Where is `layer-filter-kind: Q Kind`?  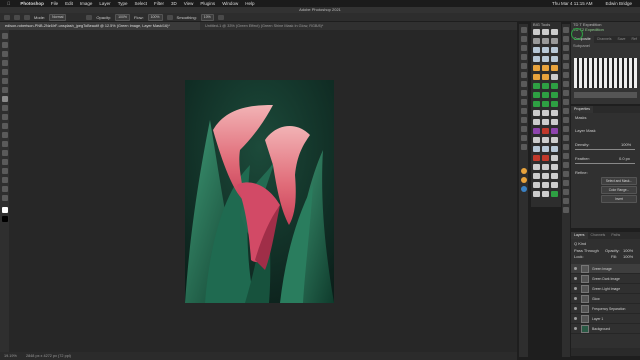 layer-filter-kind: Q Kind is located at coordinates (580, 243).